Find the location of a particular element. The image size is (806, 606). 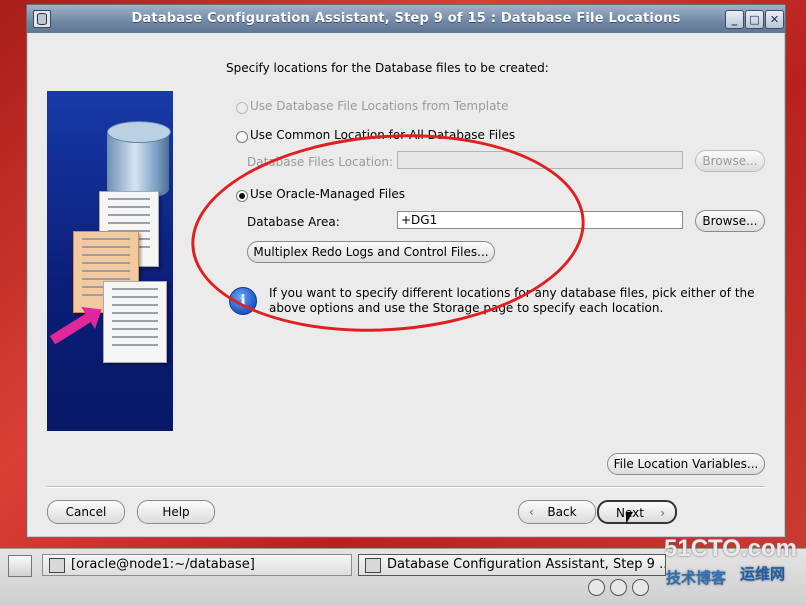

wizard-illustration is located at coordinates (110, 261).